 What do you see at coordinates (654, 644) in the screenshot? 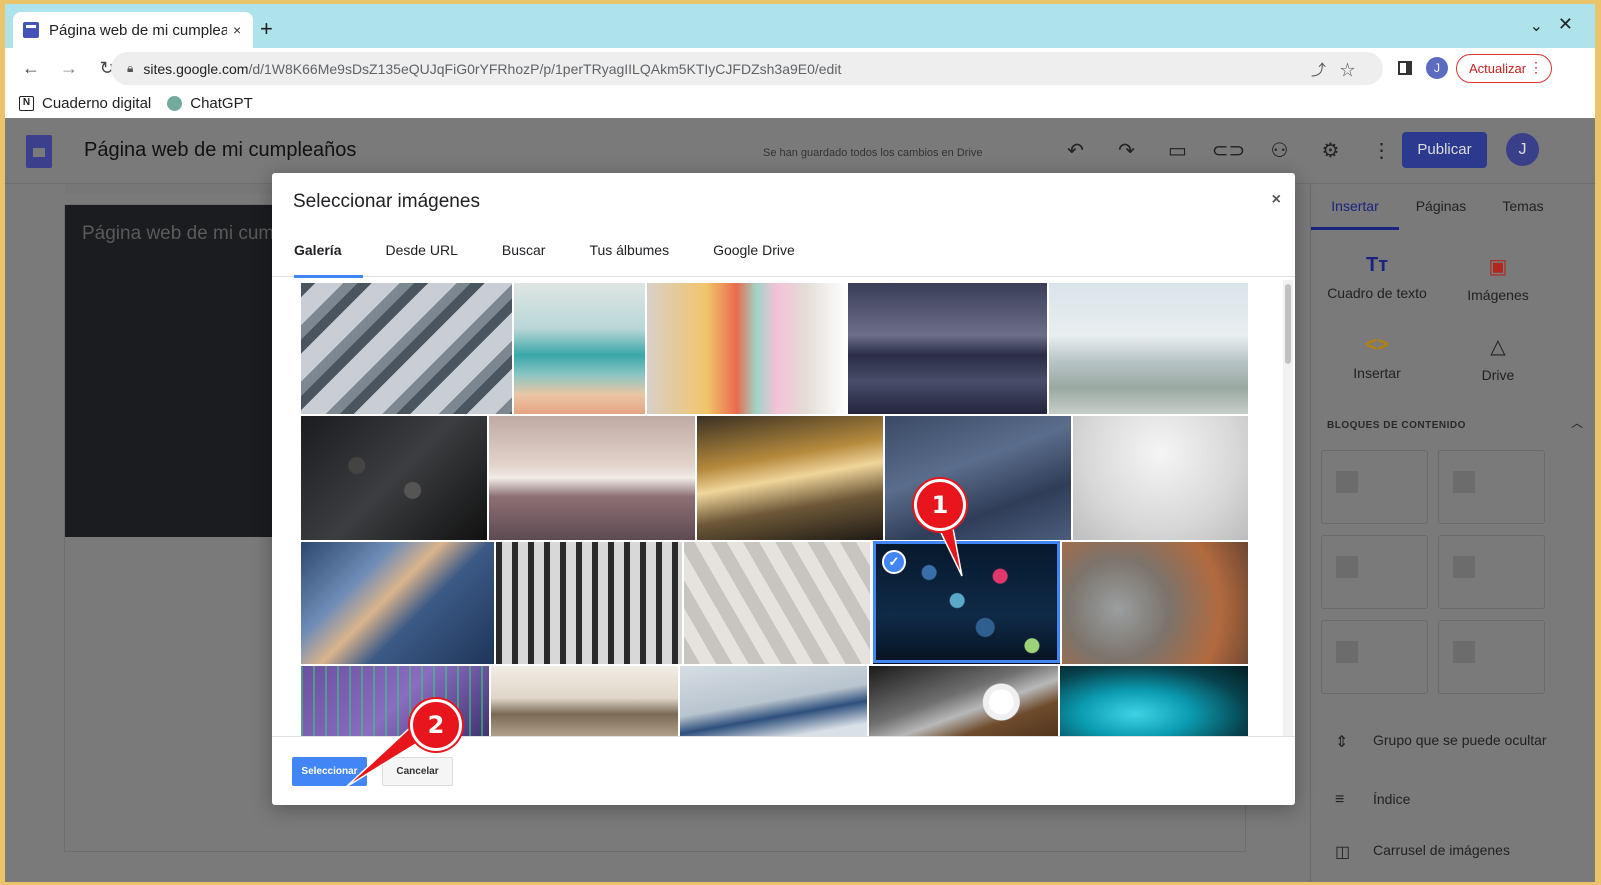
I see `annotation-arrows` at bounding box center [654, 644].